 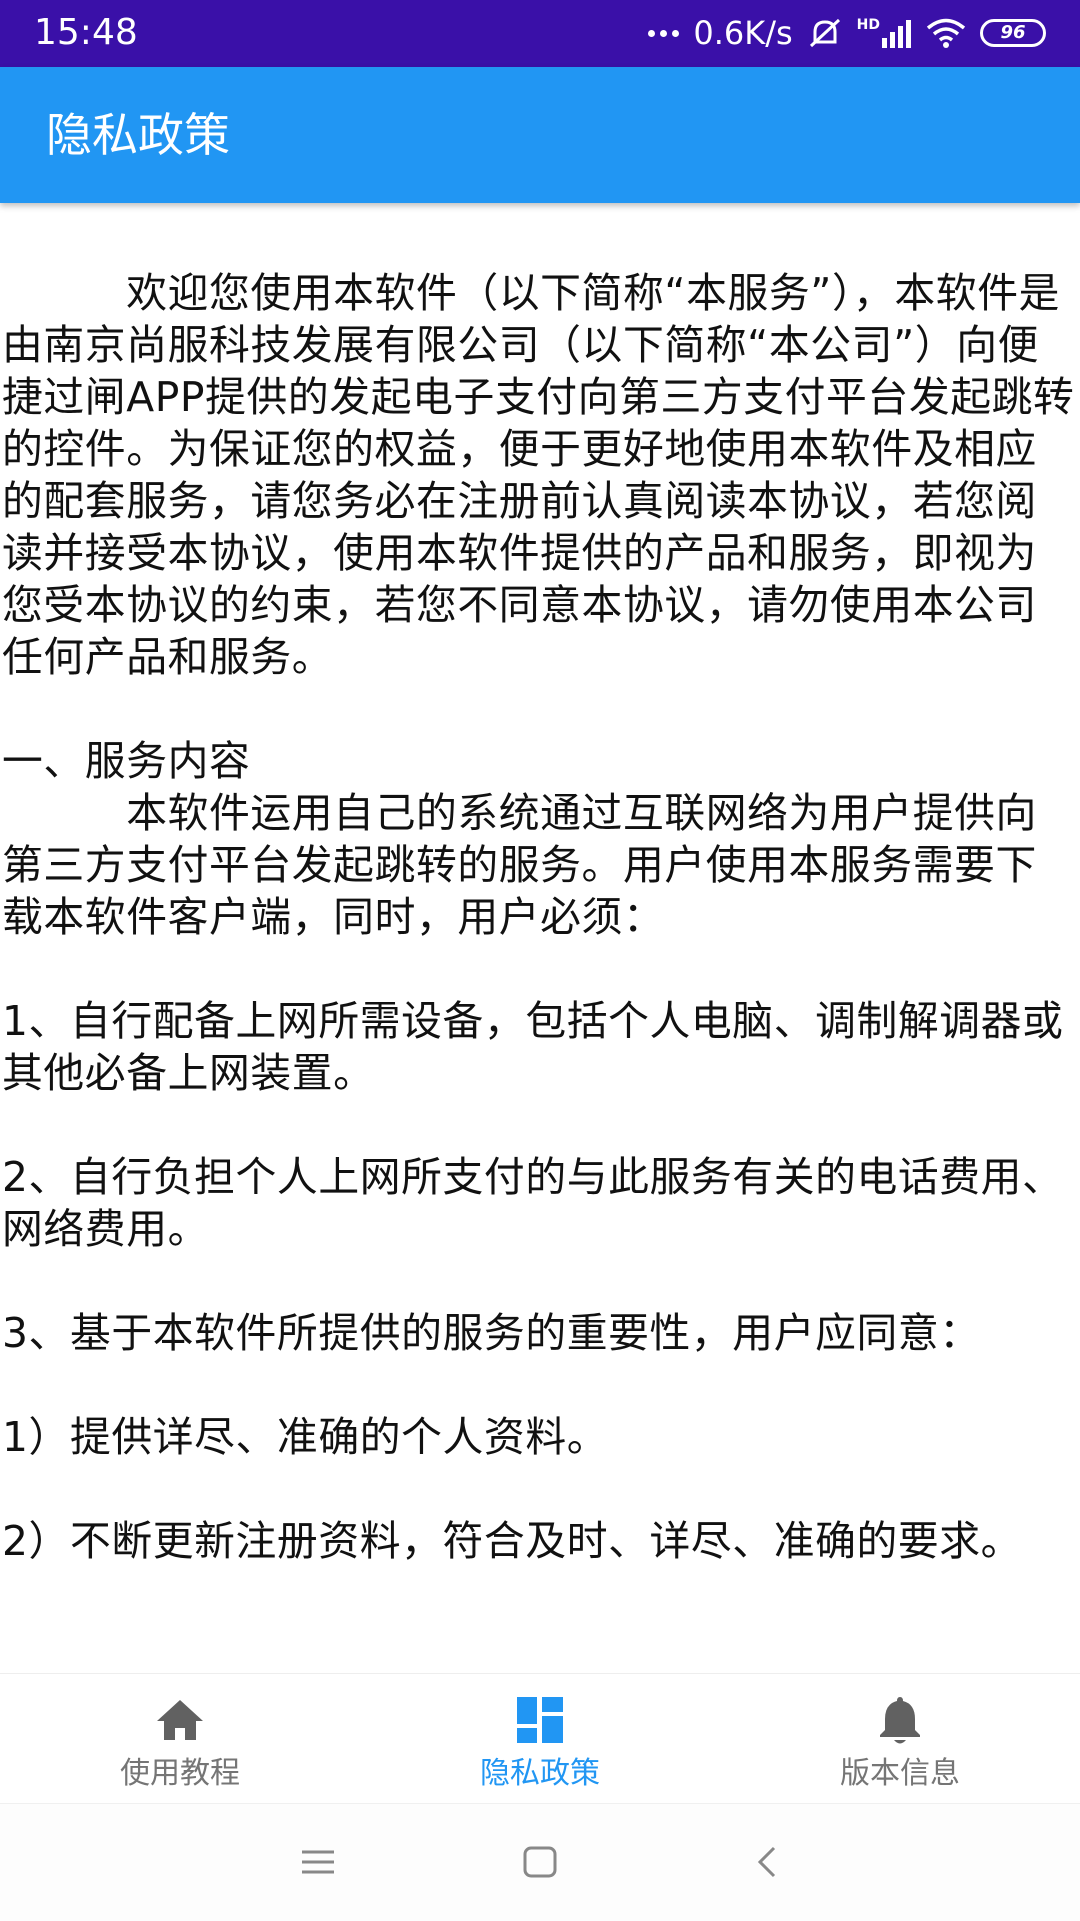 What do you see at coordinates (138, 135) in the screenshot?
I see `page-title: 隐私政策` at bounding box center [138, 135].